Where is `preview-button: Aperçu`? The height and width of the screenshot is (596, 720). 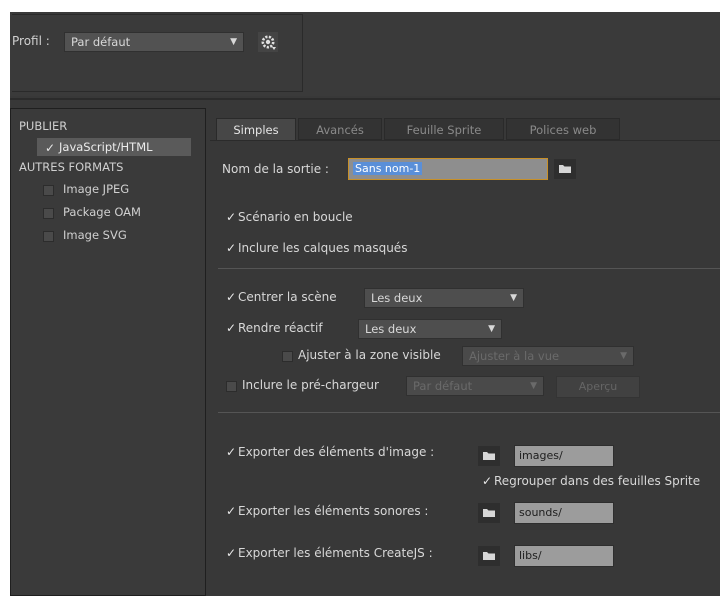 preview-button: Aperçu is located at coordinates (598, 387).